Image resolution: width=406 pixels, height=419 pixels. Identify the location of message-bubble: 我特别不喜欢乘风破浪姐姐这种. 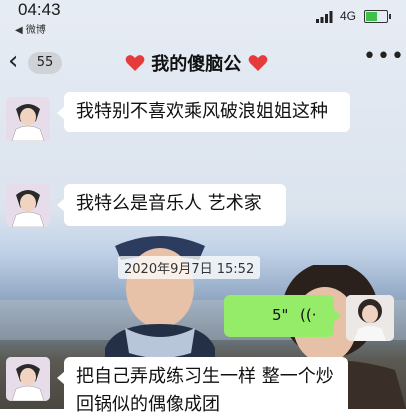
(203, 112).